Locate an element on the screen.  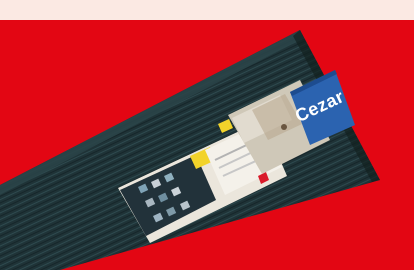
top-light-band is located at coordinates (207, 10).